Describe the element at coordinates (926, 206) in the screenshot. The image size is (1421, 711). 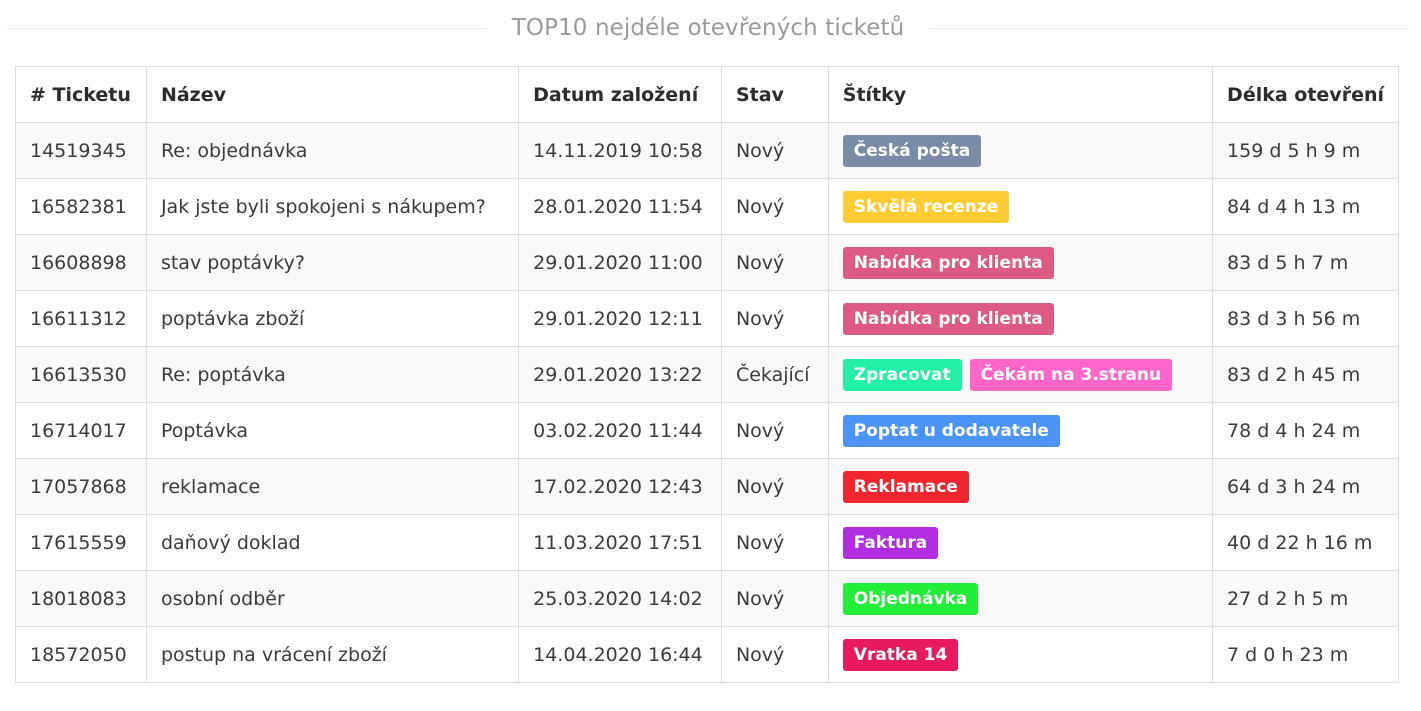
I see `tag-badge: Skvělá recenze` at that location.